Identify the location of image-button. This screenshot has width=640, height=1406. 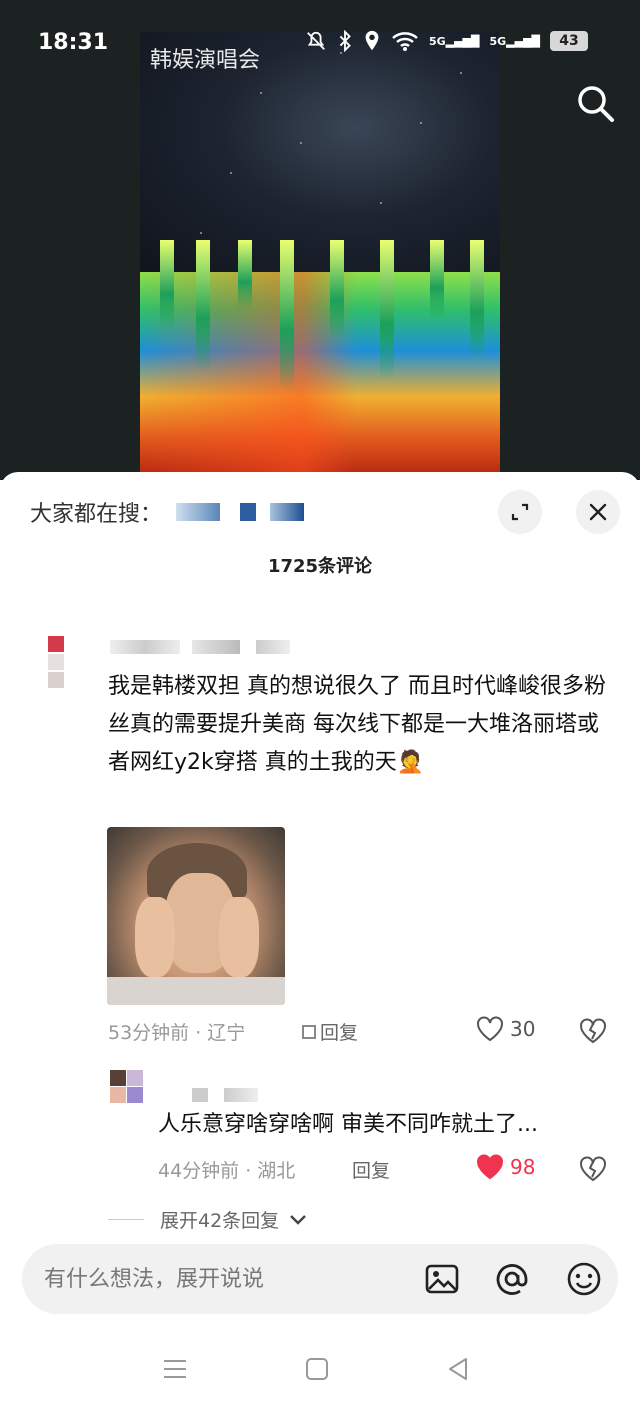
(442, 1279).